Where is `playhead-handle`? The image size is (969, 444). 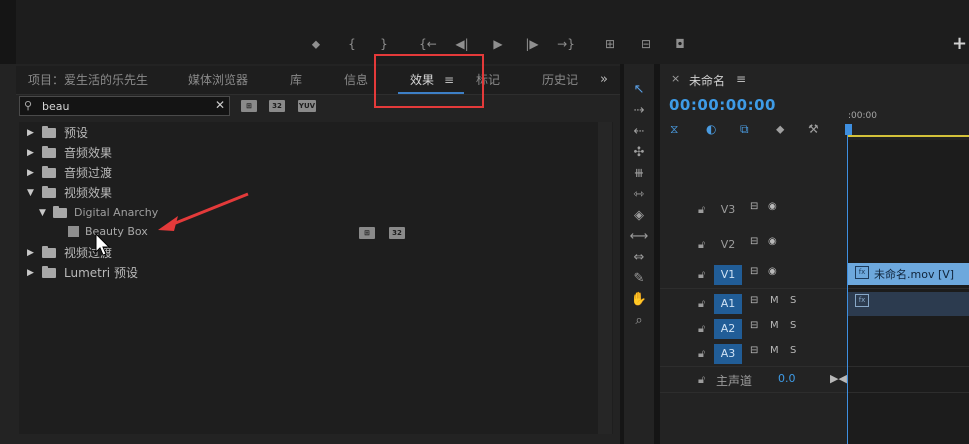
playhead-handle is located at coordinates (848, 129).